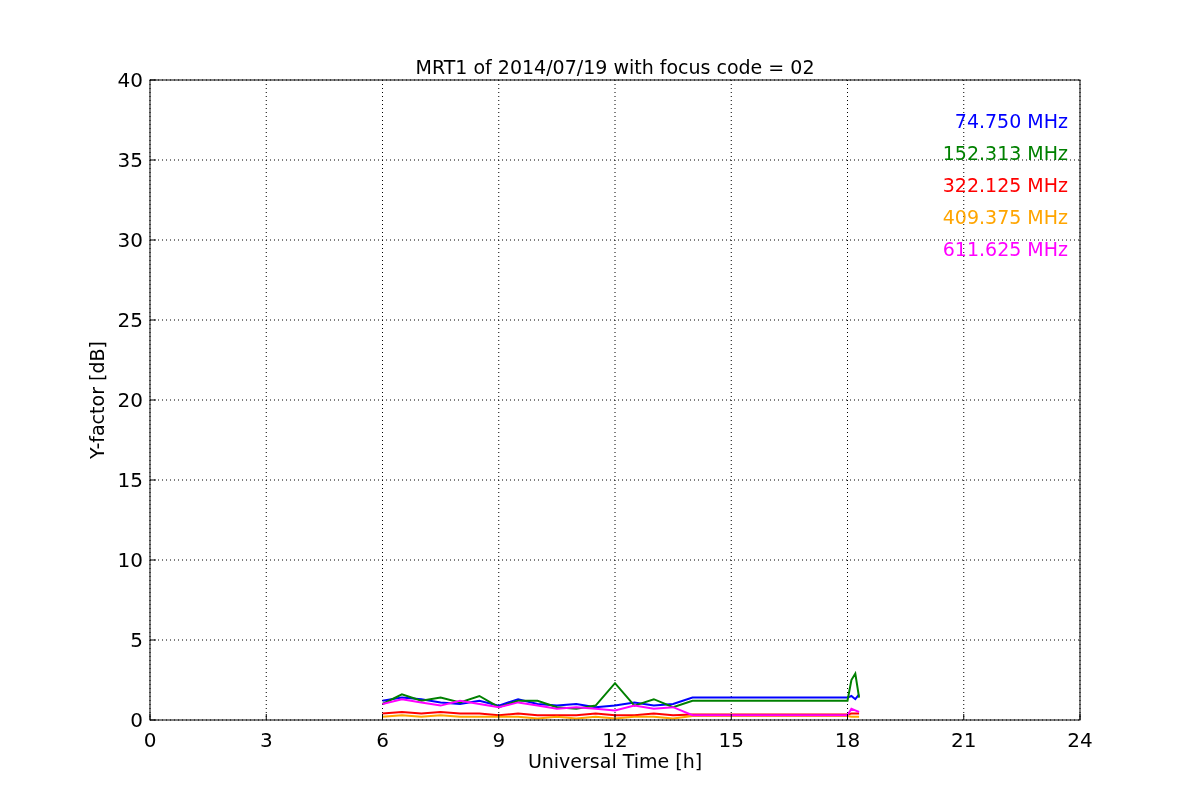 The image size is (1200, 800). Describe the element at coordinates (130, 80) in the screenshot. I see `y-tick-label: 40` at that location.